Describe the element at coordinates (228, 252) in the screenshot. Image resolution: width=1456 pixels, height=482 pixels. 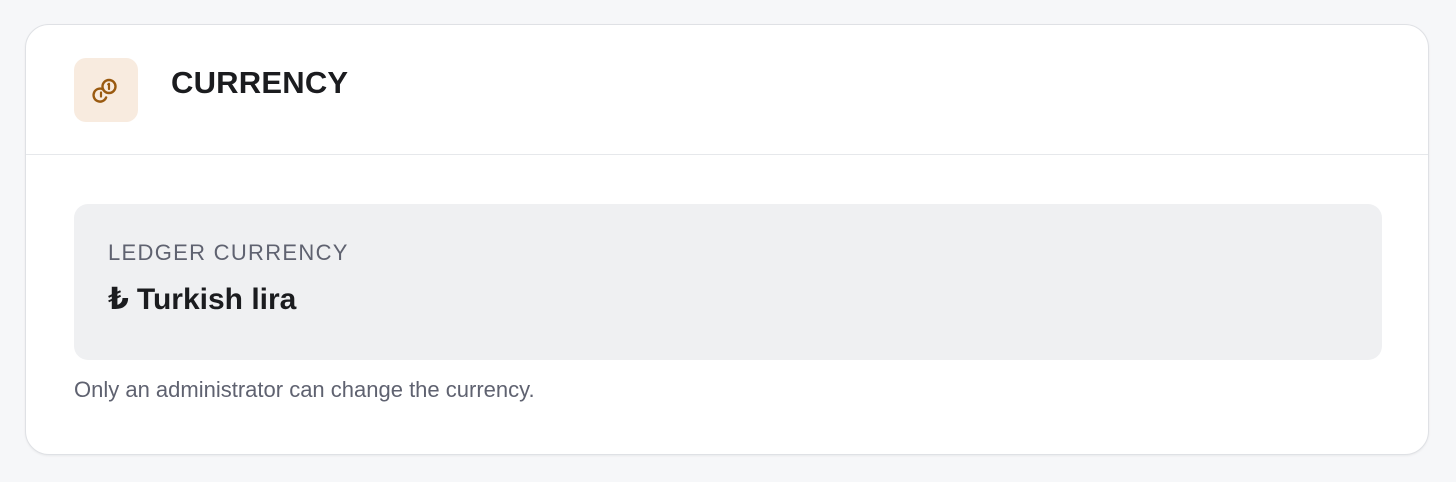
I see `ledger-currency-label: LEDGER CURRENCY` at that location.